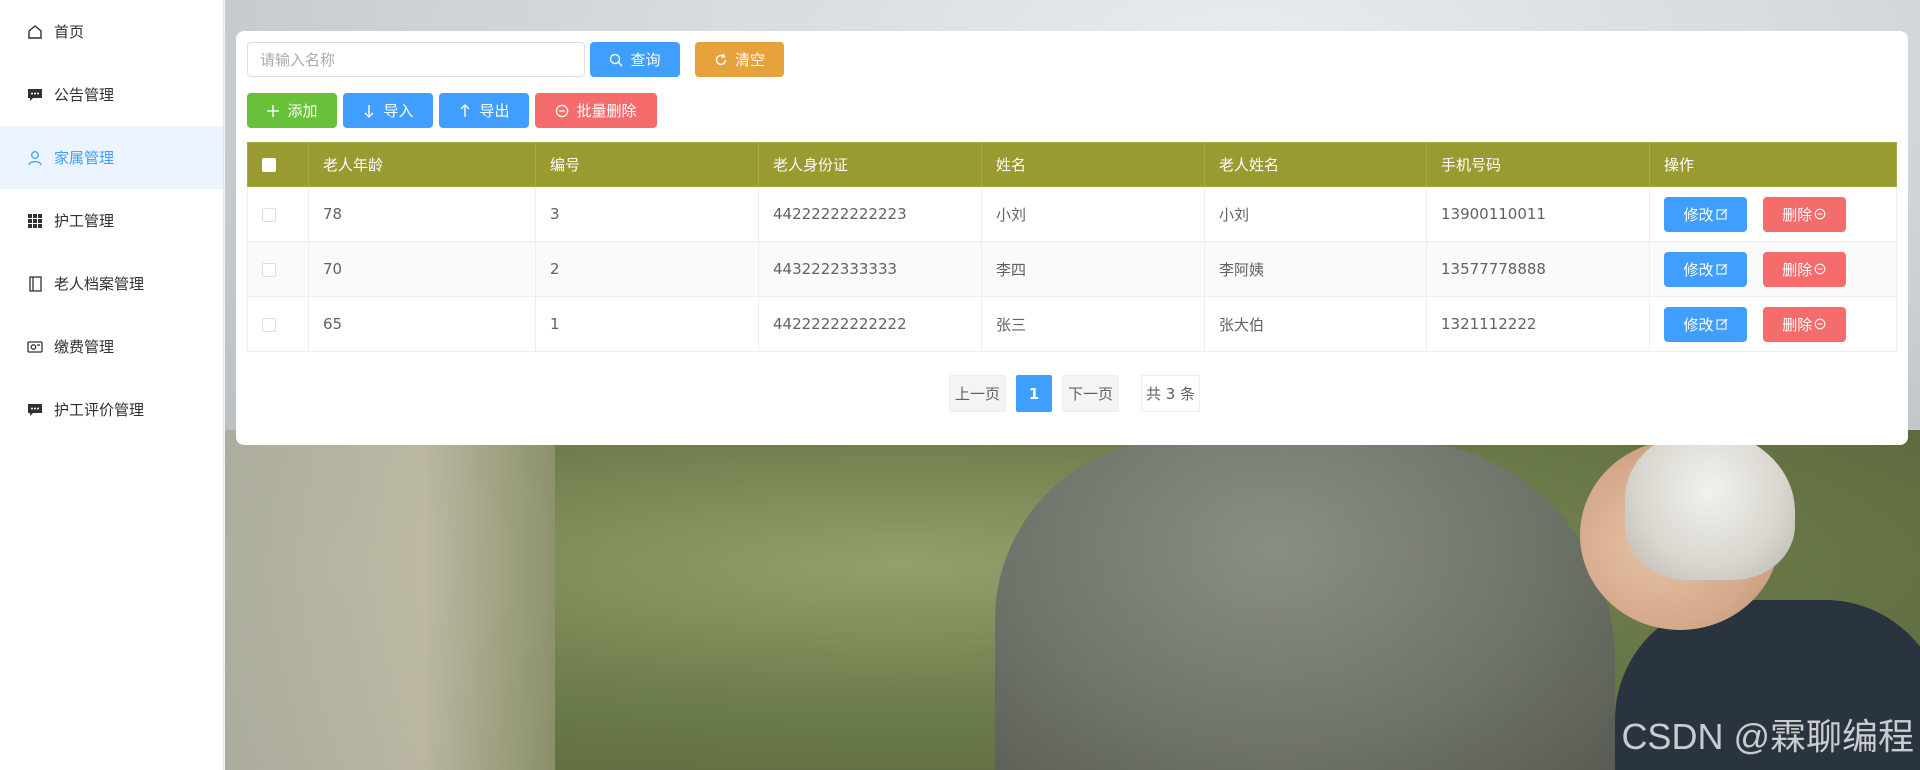 This screenshot has height=770, width=1920. Describe the element at coordinates (1093, 324) in the screenshot. I see `cell-name: 张三` at that location.